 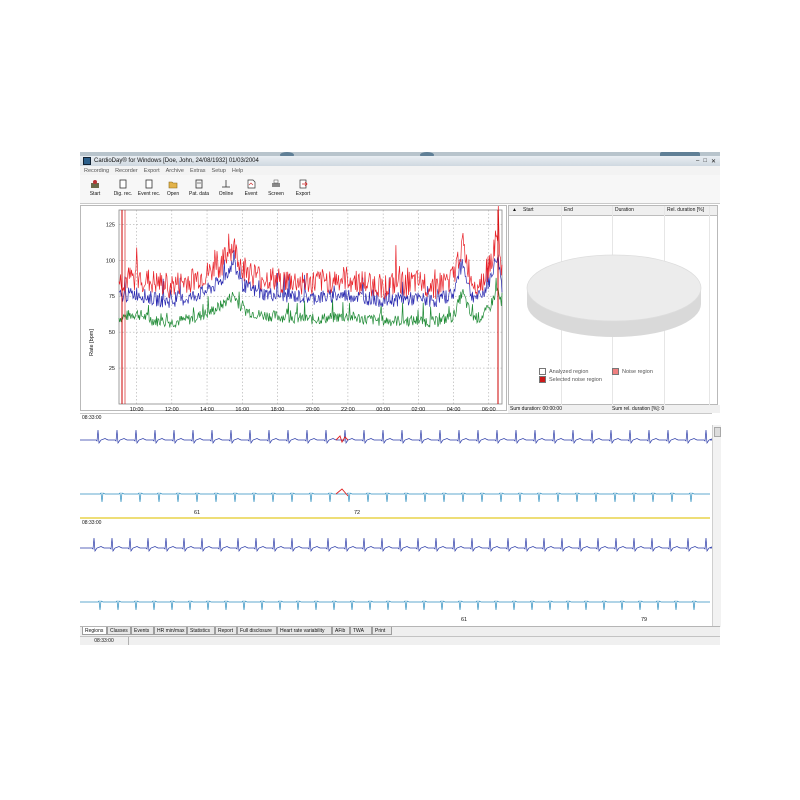 I want to click on heart-rate-label: 72, so click(x=357, y=513).